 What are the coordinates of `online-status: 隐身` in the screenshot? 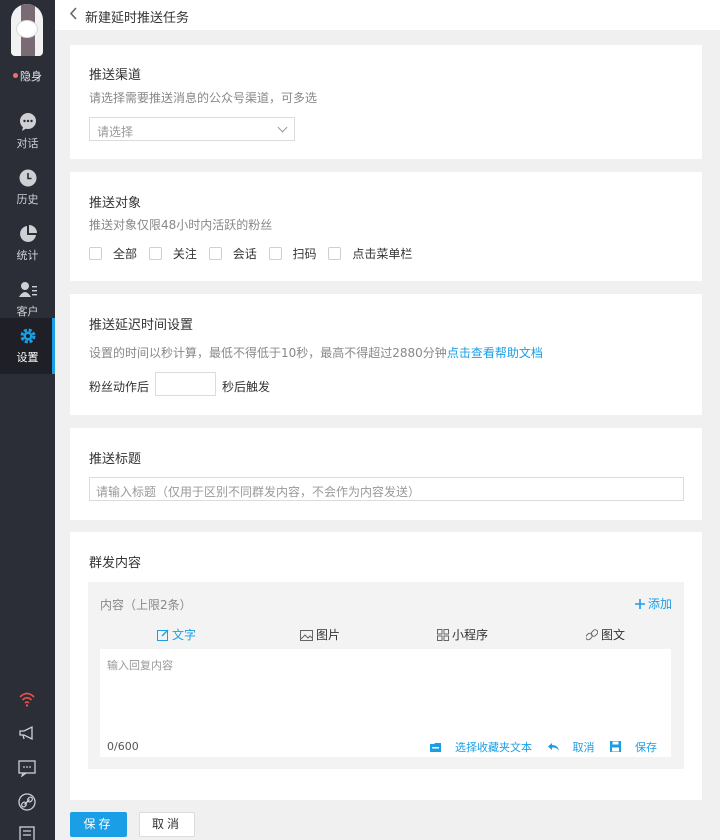 It's located at (27, 76).